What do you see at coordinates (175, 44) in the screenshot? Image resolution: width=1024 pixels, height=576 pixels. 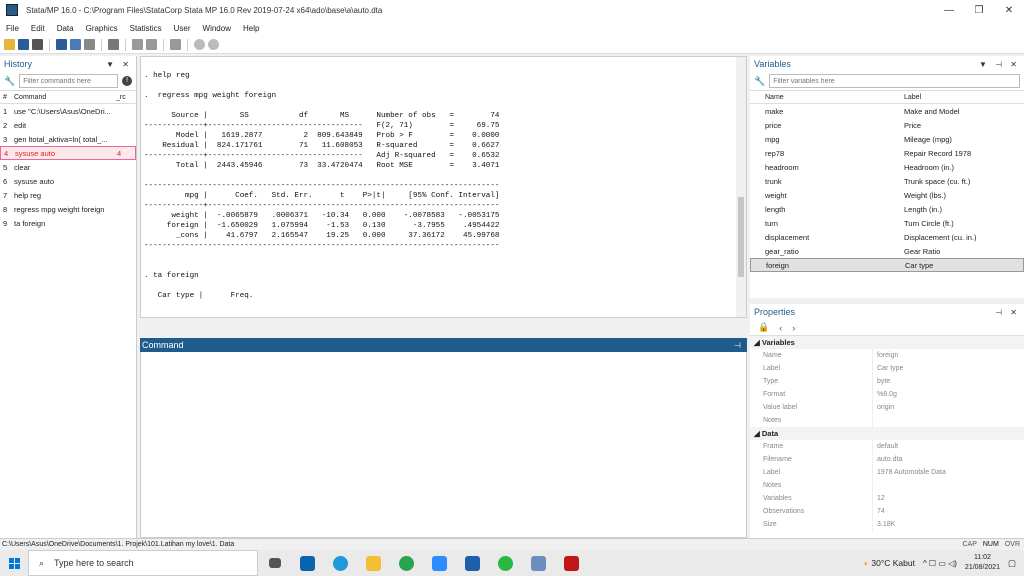 I see `variables-manager-icon` at bounding box center [175, 44].